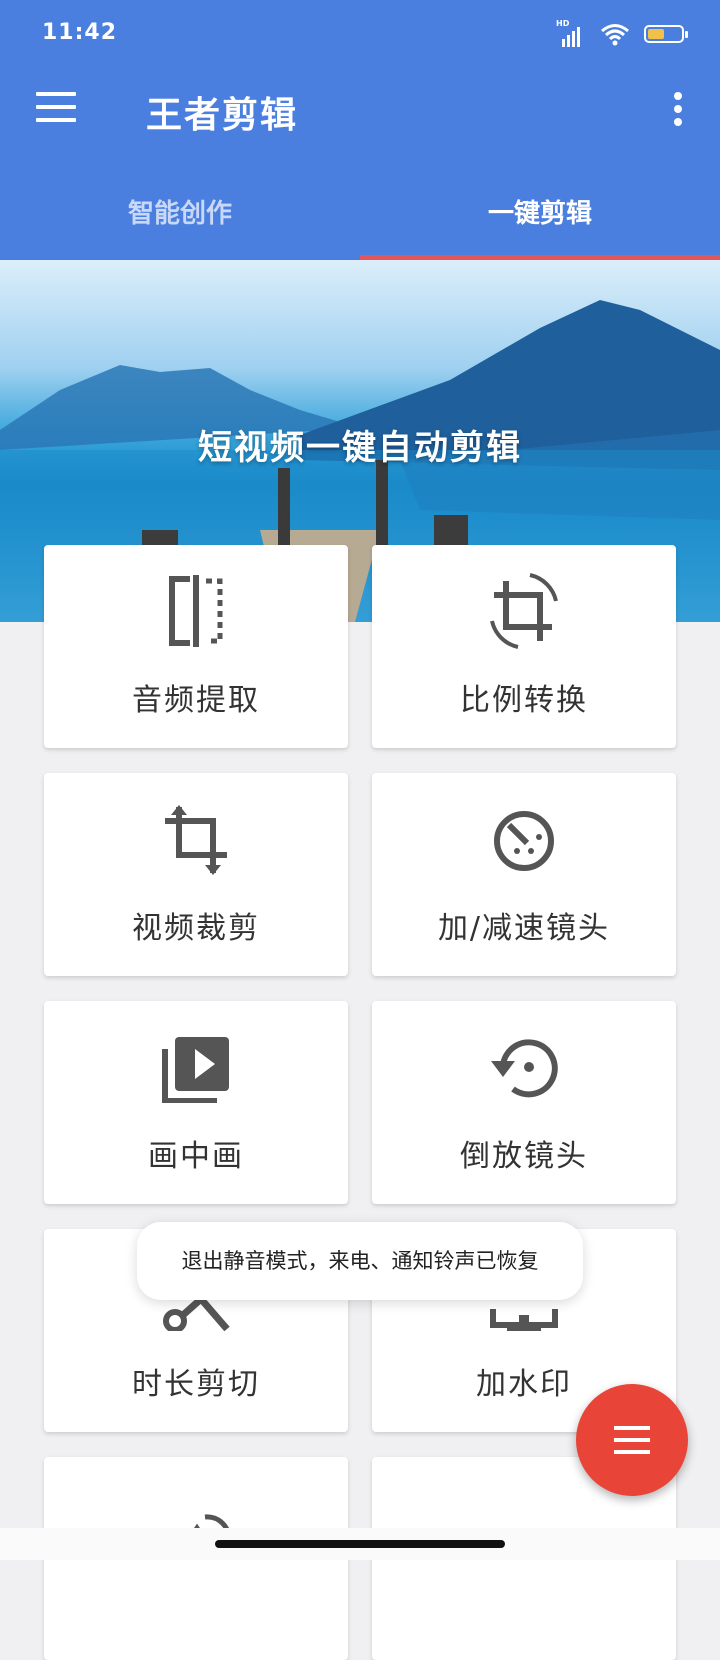 The width and height of the screenshot is (720, 1660). What do you see at coordinates (524, 841) in the screenshot?
I see `speed-timer-icon` at bounding box center [524, 841].